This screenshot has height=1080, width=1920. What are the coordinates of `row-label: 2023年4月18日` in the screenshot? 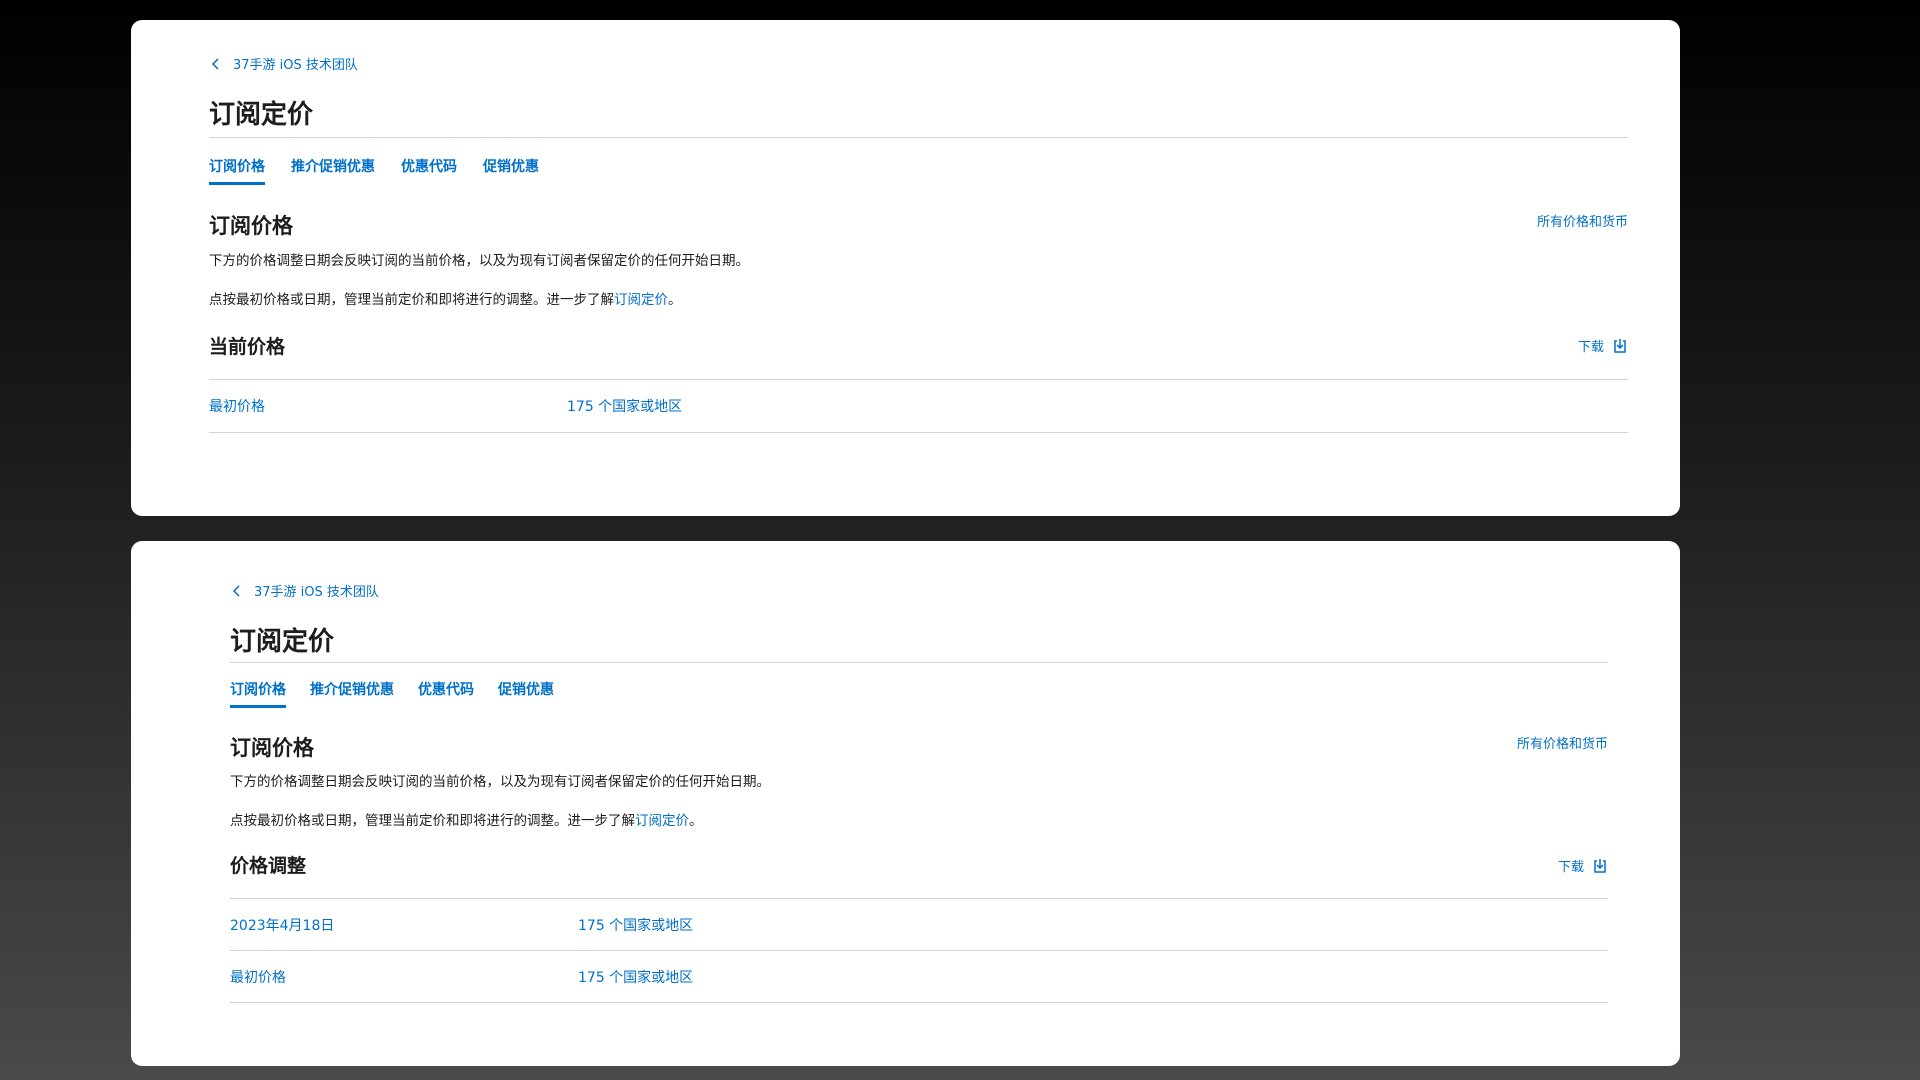 It's located at (282, 925).